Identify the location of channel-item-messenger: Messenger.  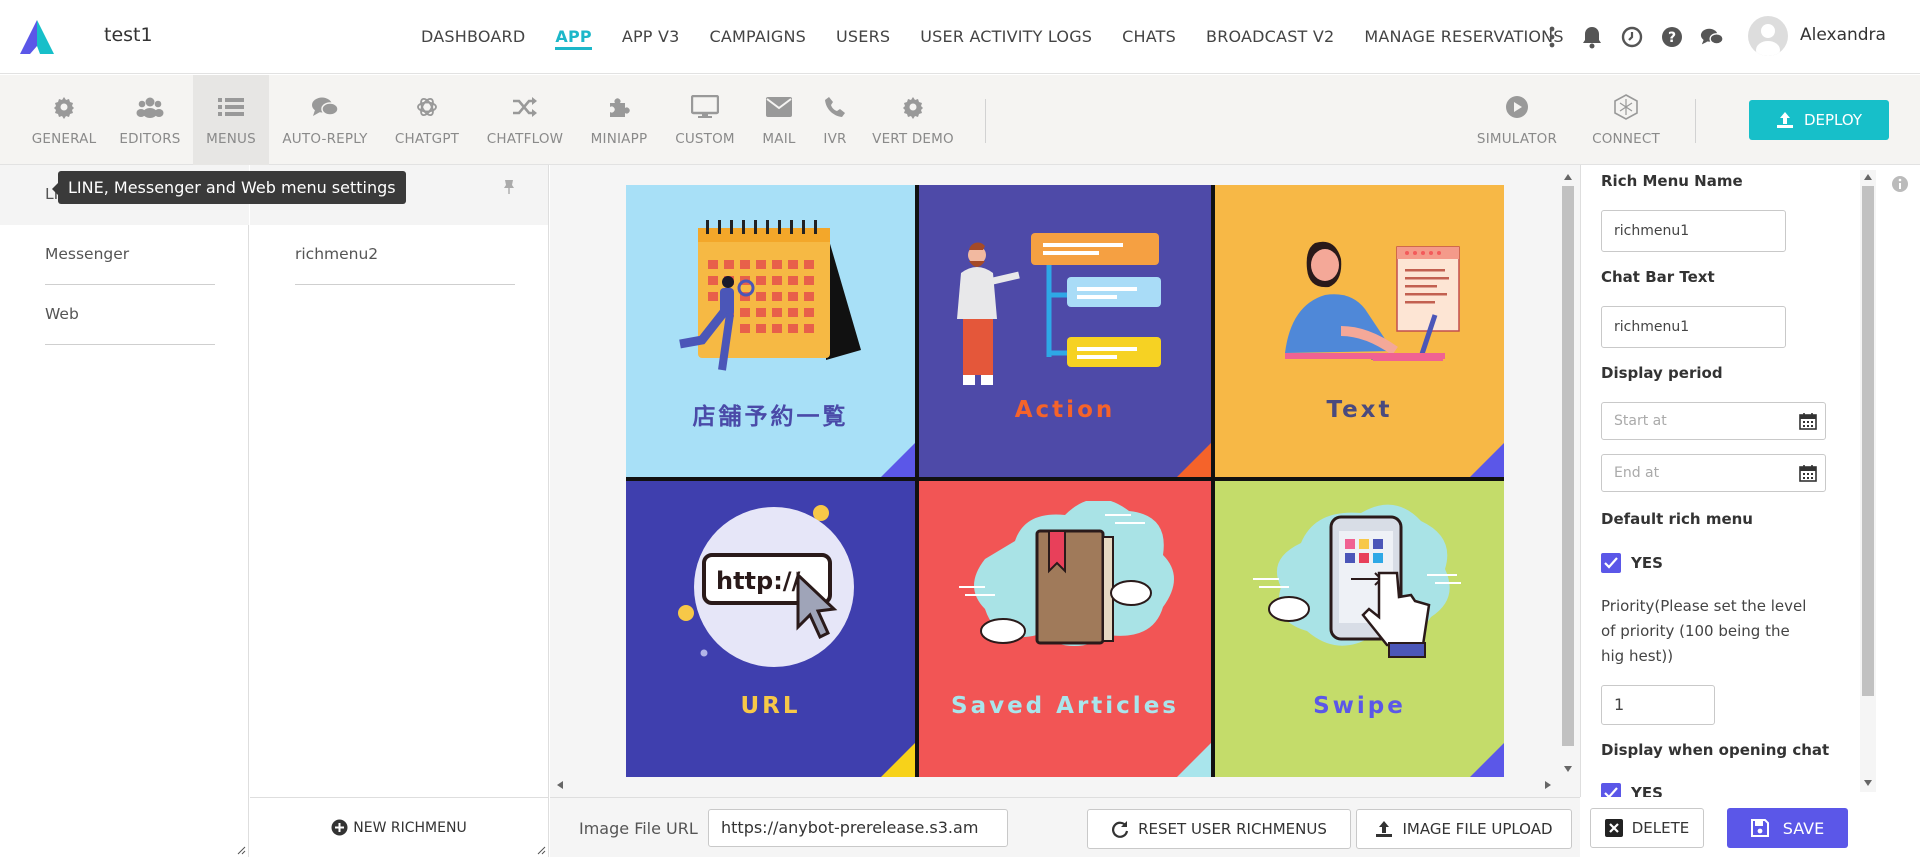
(124, 255).